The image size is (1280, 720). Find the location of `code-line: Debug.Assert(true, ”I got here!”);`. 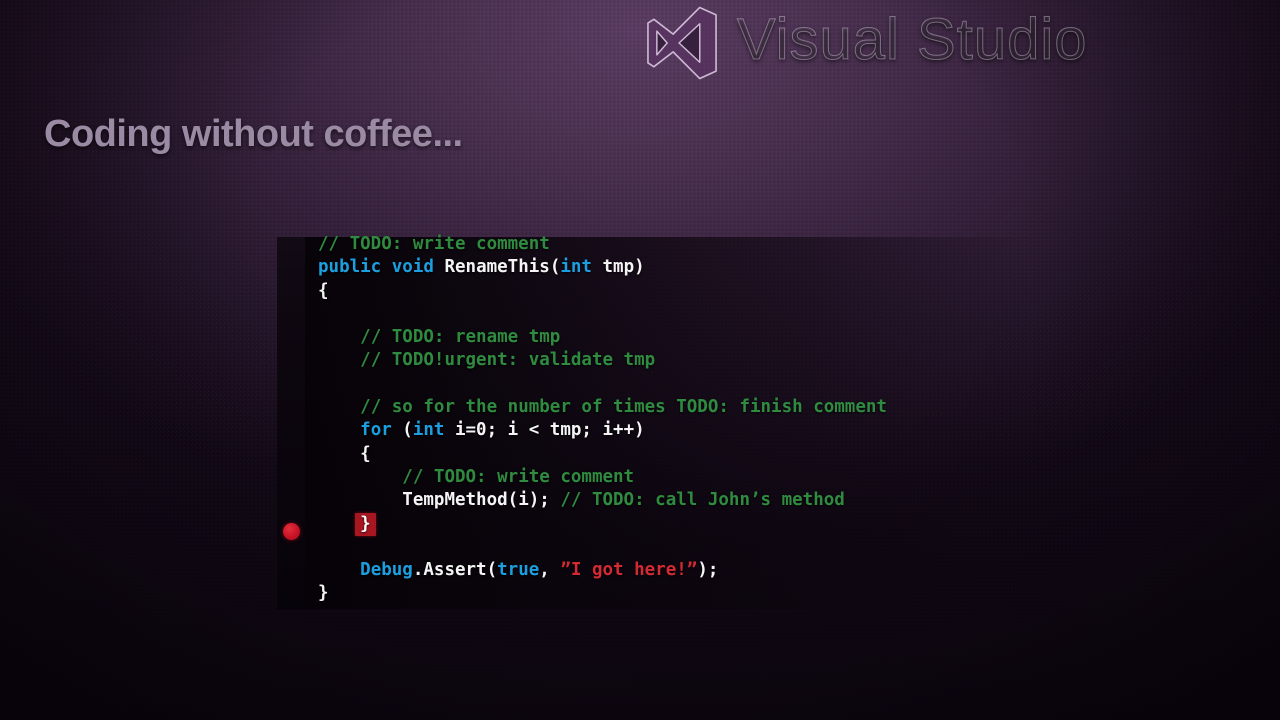

code-line: Debug.Assert(true, ”I got here!”); is located at coordinates (602, 570).